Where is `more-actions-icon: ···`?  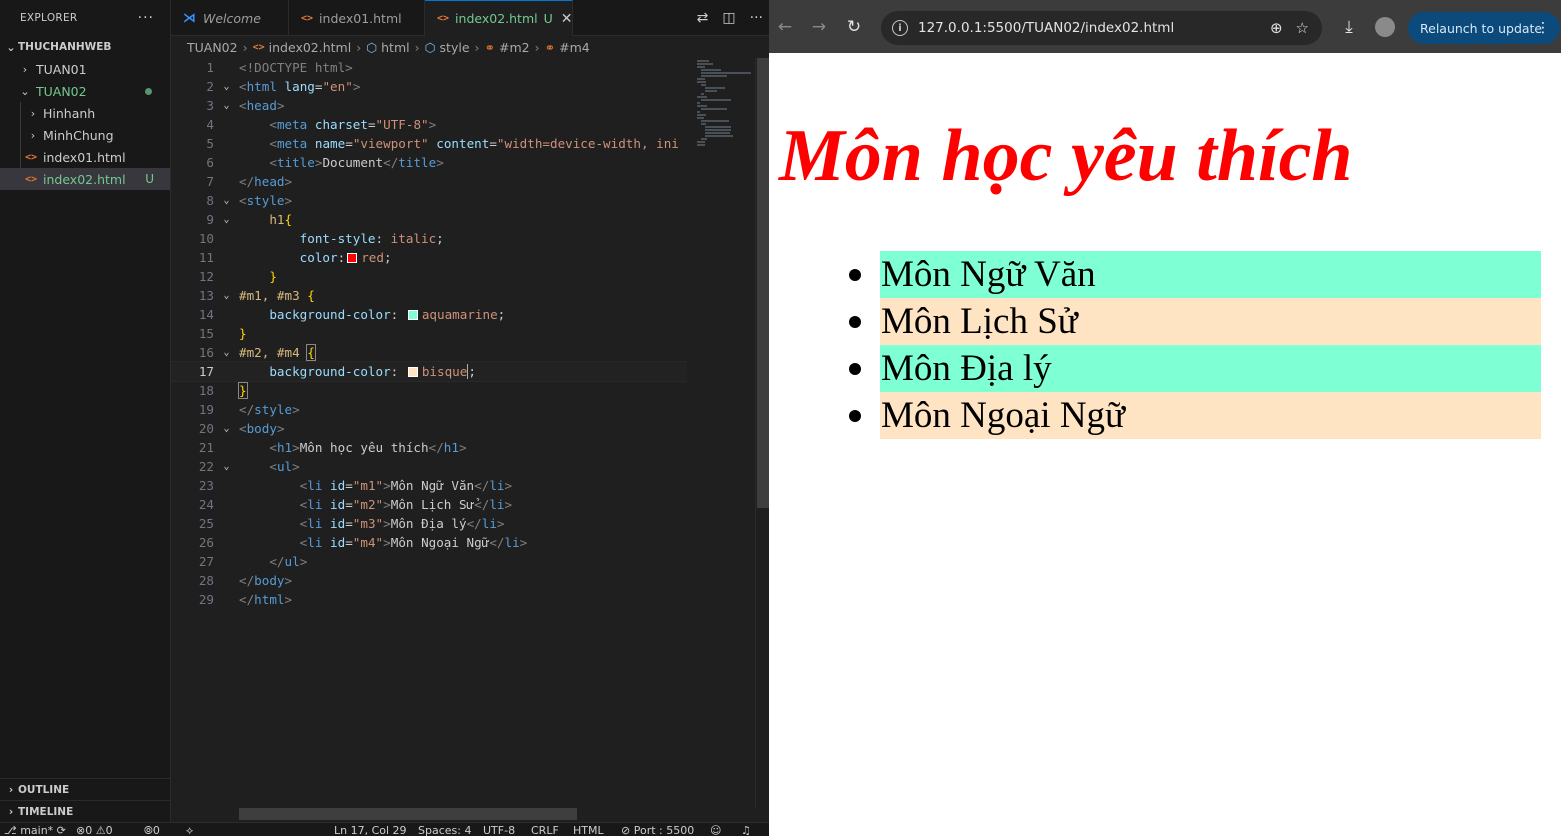
more-actions-icon: ··· is located at coordinates (756, 18).